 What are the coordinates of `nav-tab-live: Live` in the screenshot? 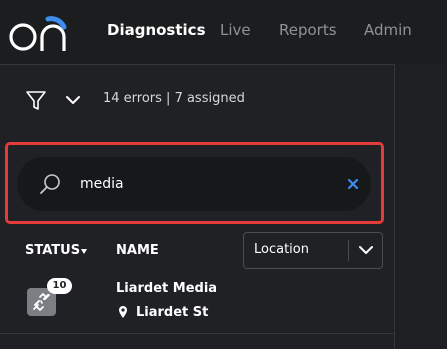 It's located at (235, 30).